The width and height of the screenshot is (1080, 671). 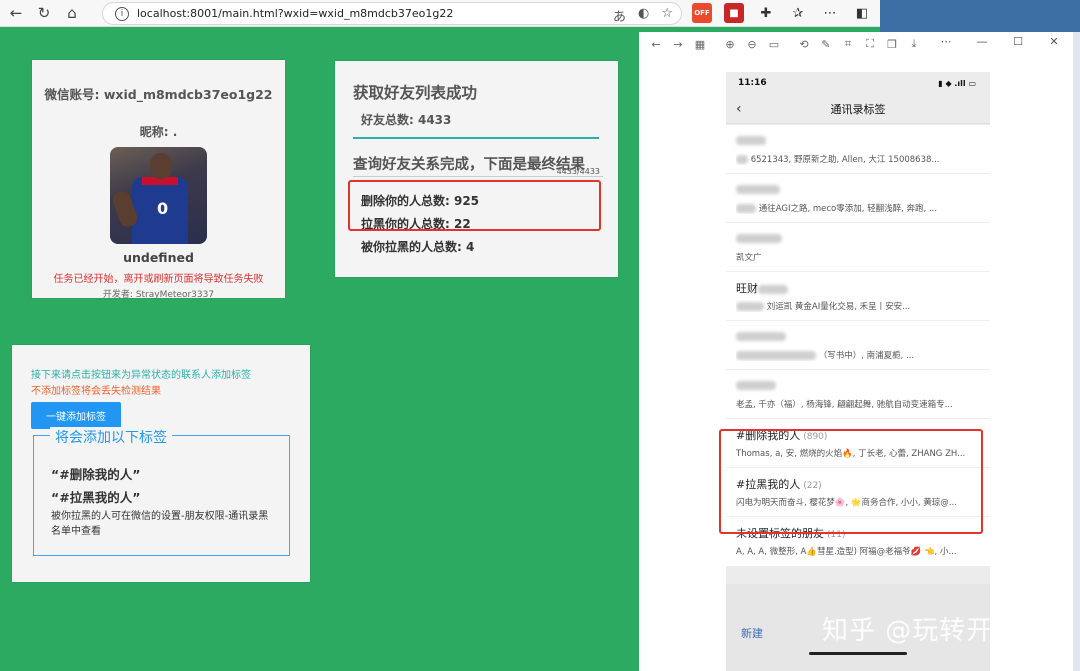 What do you see at coordinates (766, 13) in the screenshot?
I see `extension-puzzle-icon: ✚` at bounding box center [766, 13].